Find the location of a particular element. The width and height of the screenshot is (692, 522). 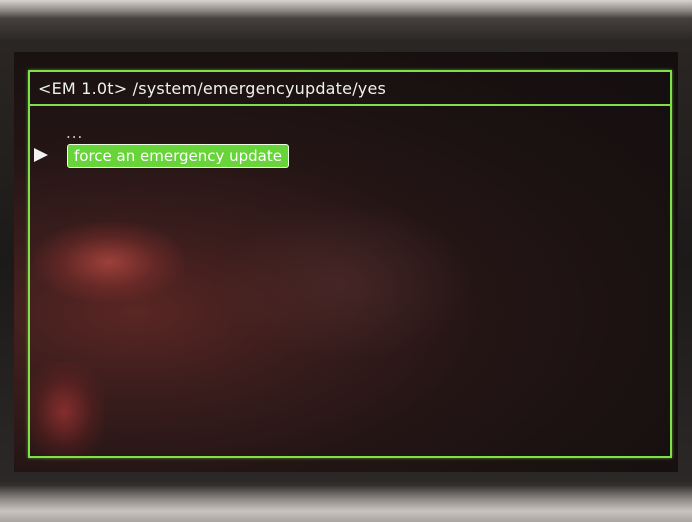

bezel-bottom-trim is located at coordinates (346, 504).